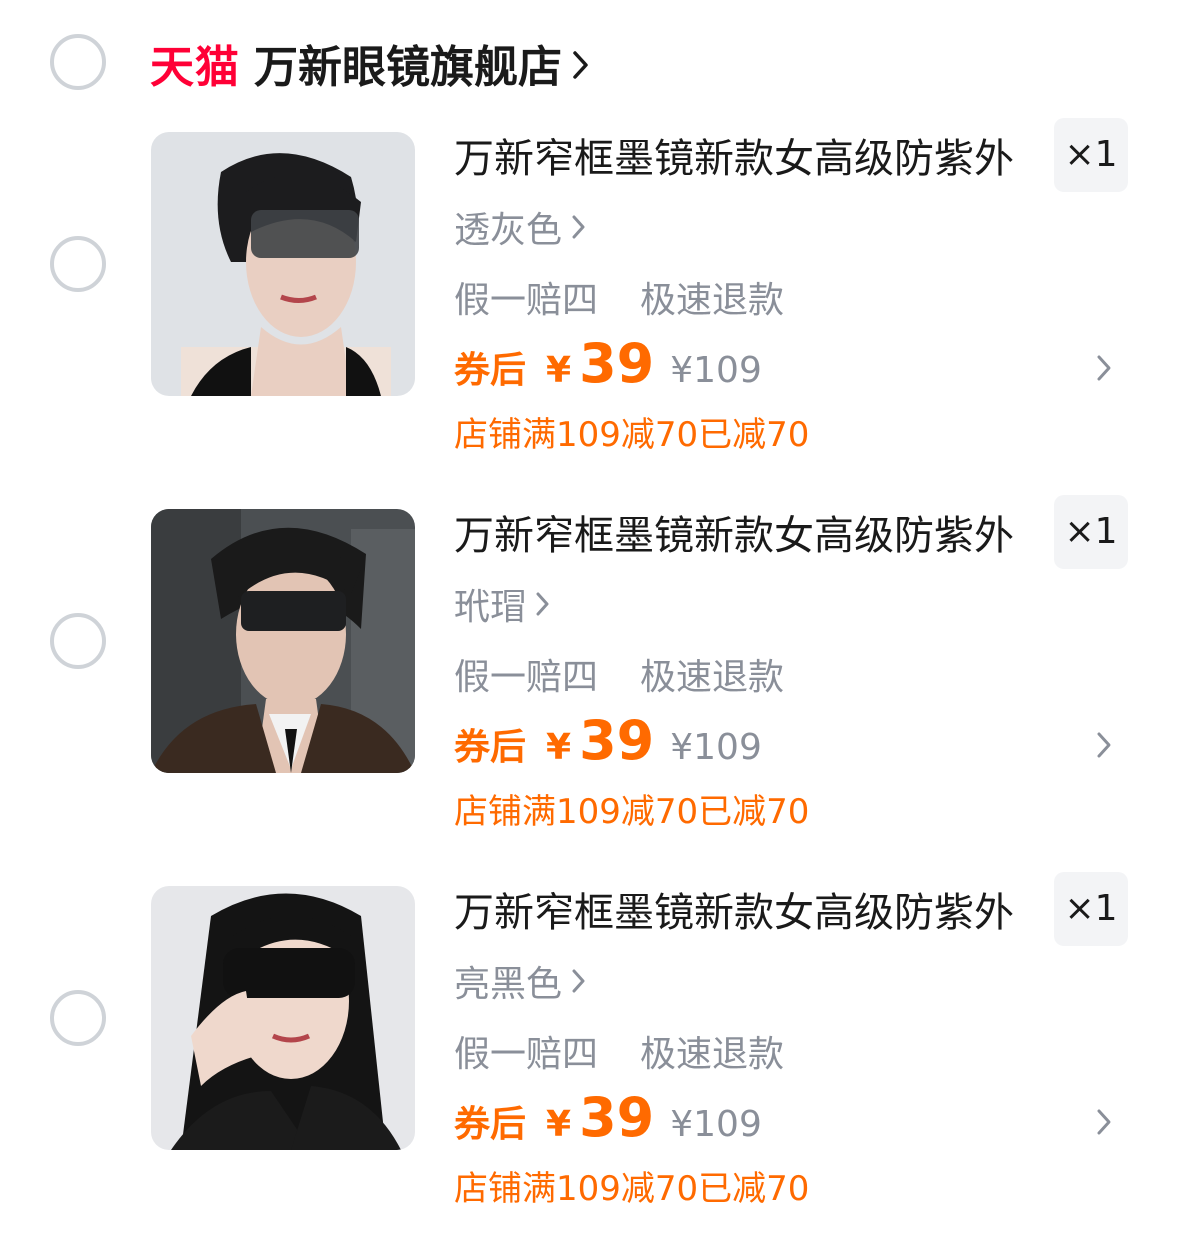  I want to click on shop-select-radio, so click(78, 62).